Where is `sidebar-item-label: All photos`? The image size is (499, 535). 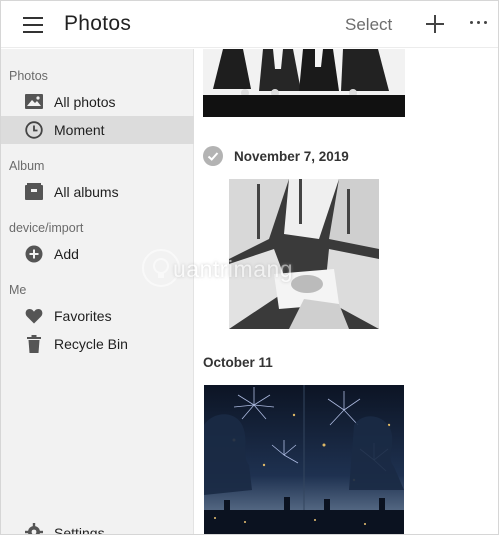 sidebar-item-label: All photos is located at coordinates (85, 102).